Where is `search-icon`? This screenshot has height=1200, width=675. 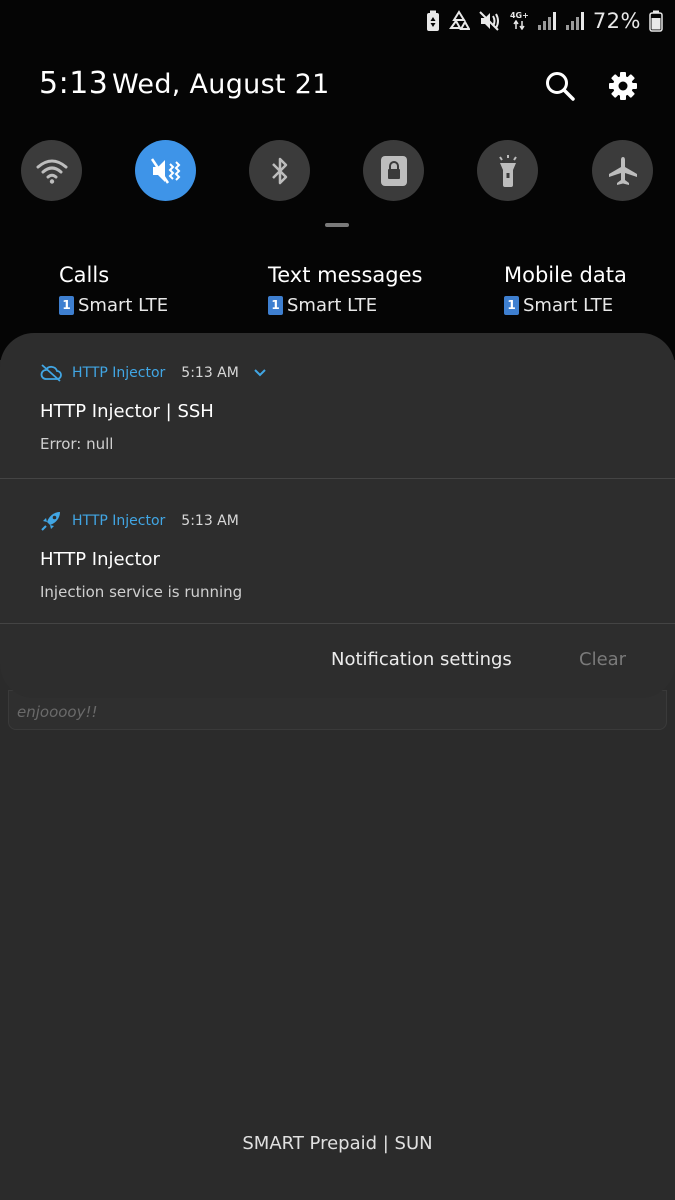
search-icon is located at coordinates (560, 86).